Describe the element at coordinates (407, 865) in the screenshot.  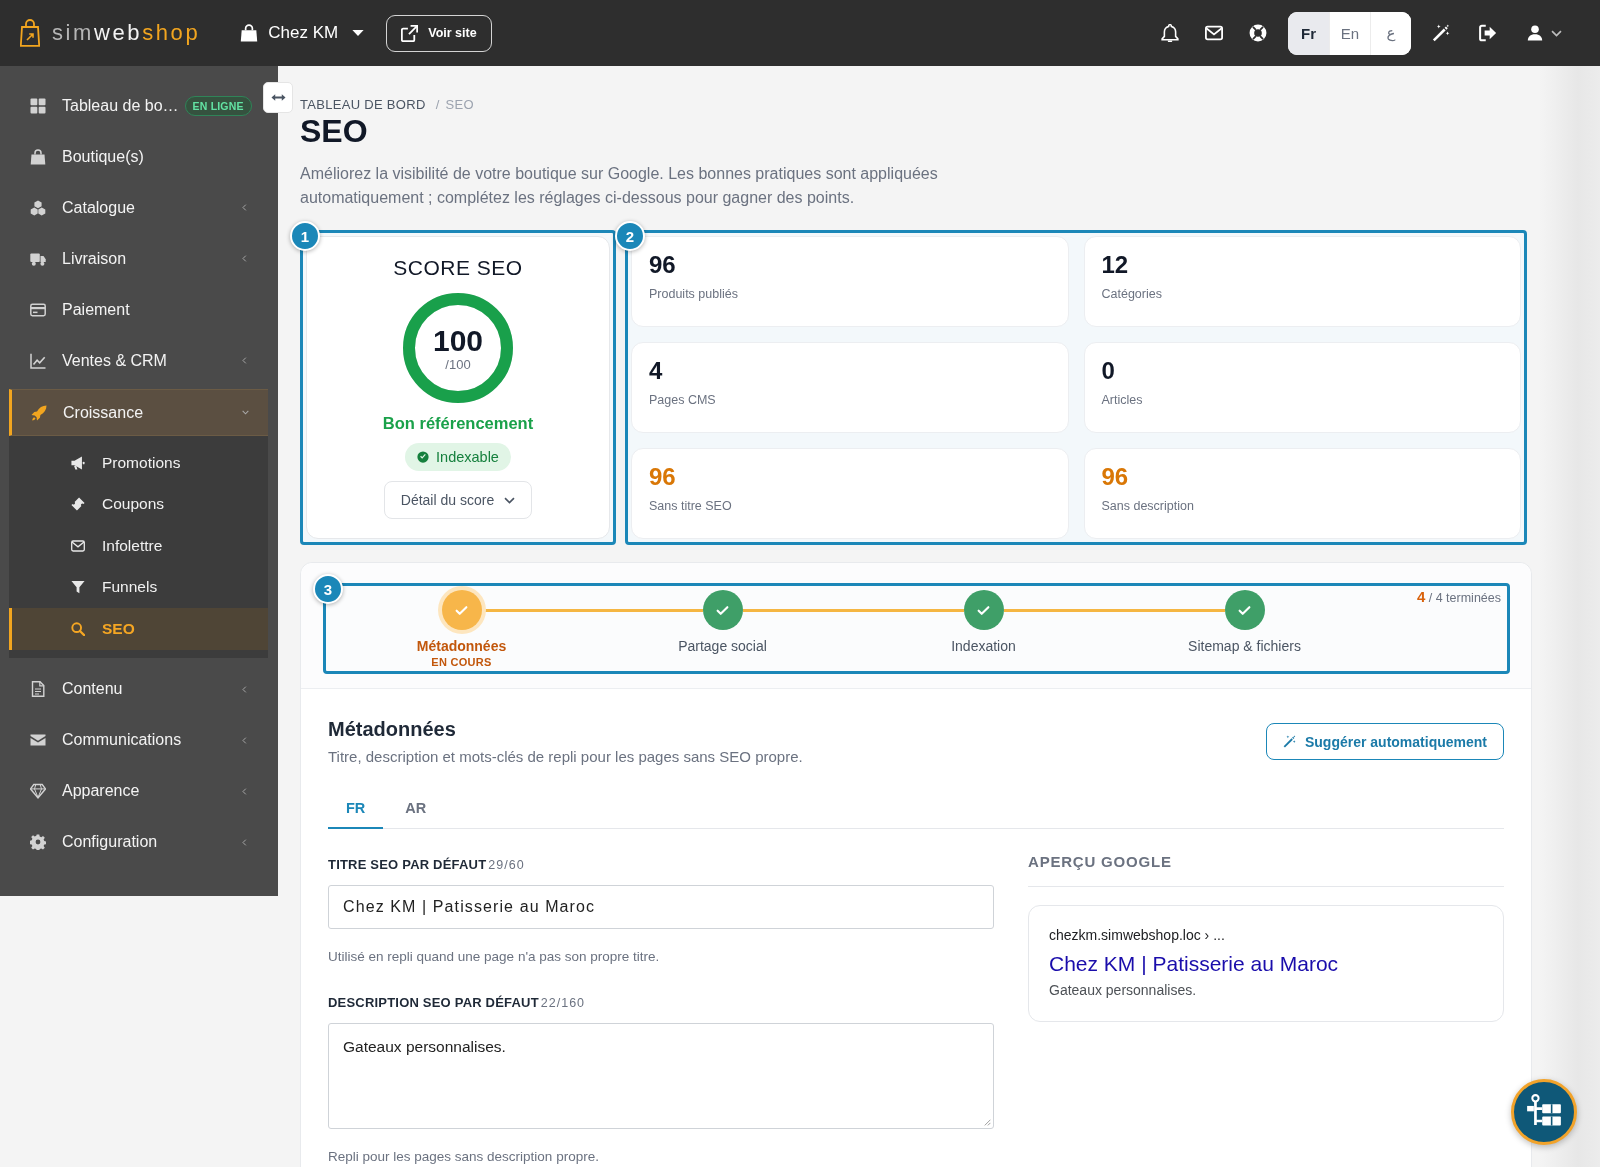
I see `field-label: TITRE SEO PAR DÉFAUT` at that location.